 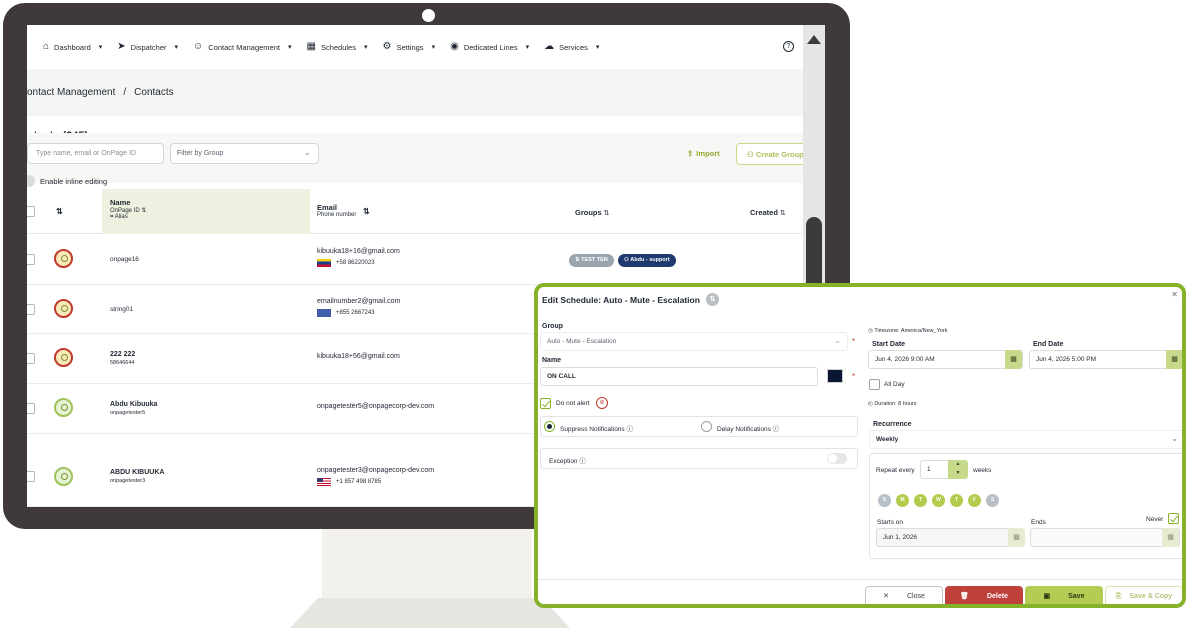 What do you see at coordinates (788, 46) in the screenshot?
I see `help-icon: ?` at bounding box center [788, 46].